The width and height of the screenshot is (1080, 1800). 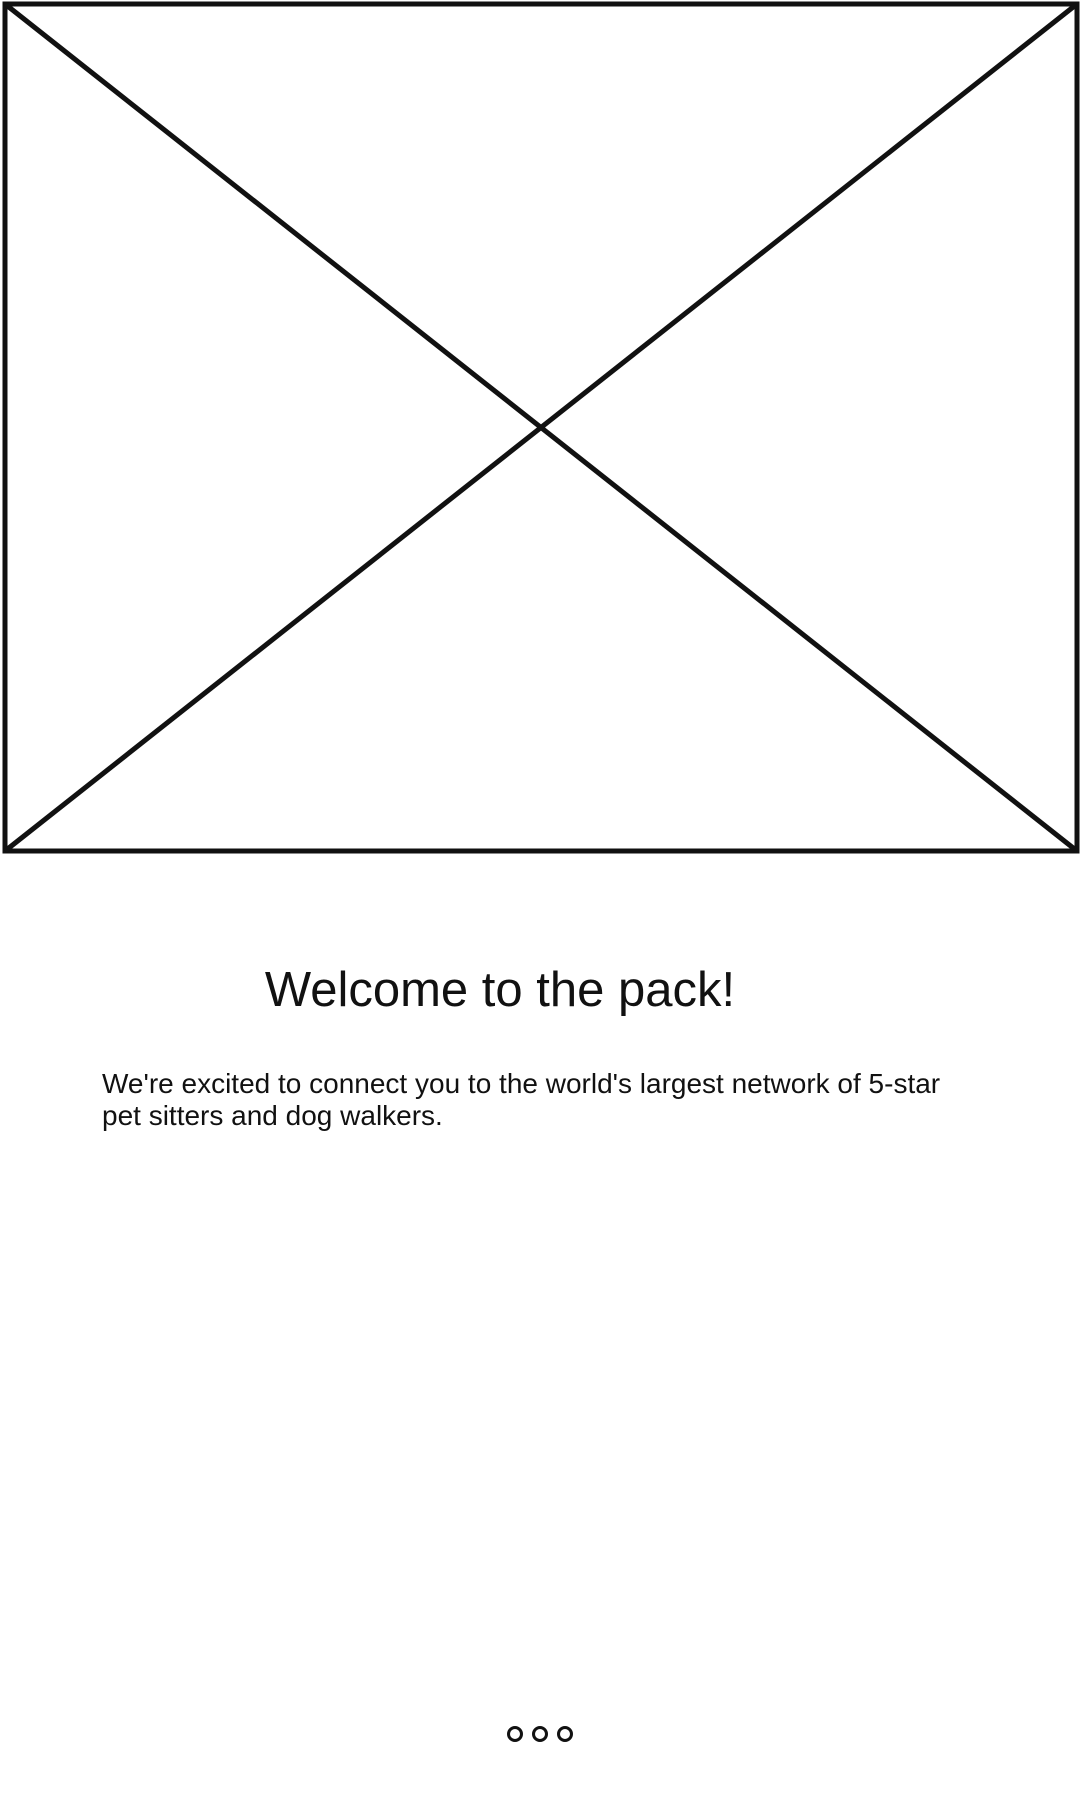 I want to click on welcome-title: Welcome to the pack!, so click(x=500, y=990).